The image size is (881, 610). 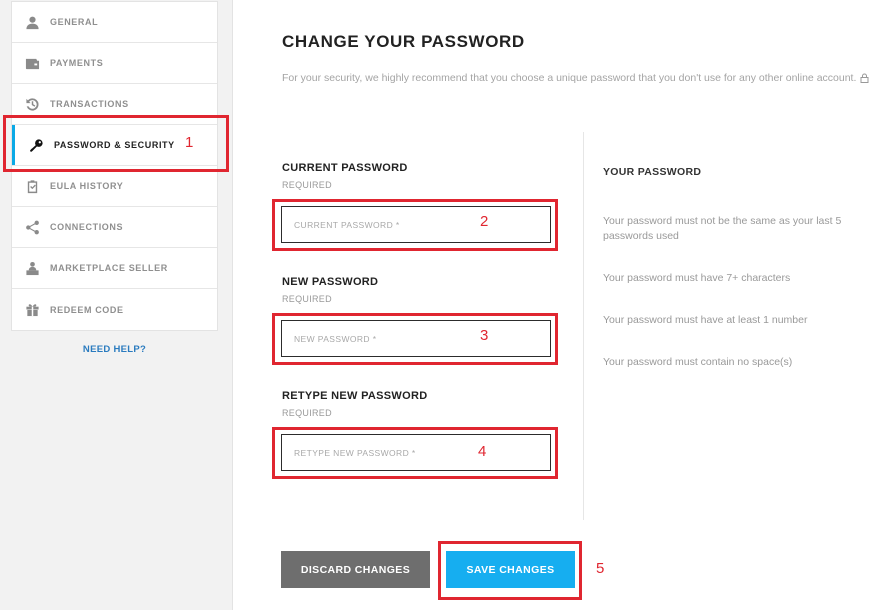 I want to click on sidebar-item-label: MARKETPLACE SELLER, so click(x=109, y=268).